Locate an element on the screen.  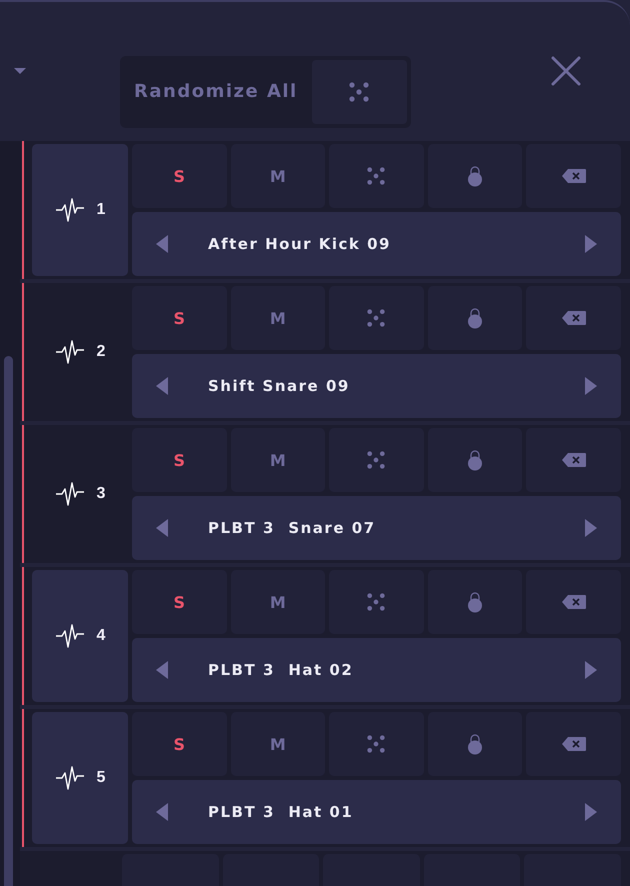
track-pad: 3 is located at coordinates (80, 494).